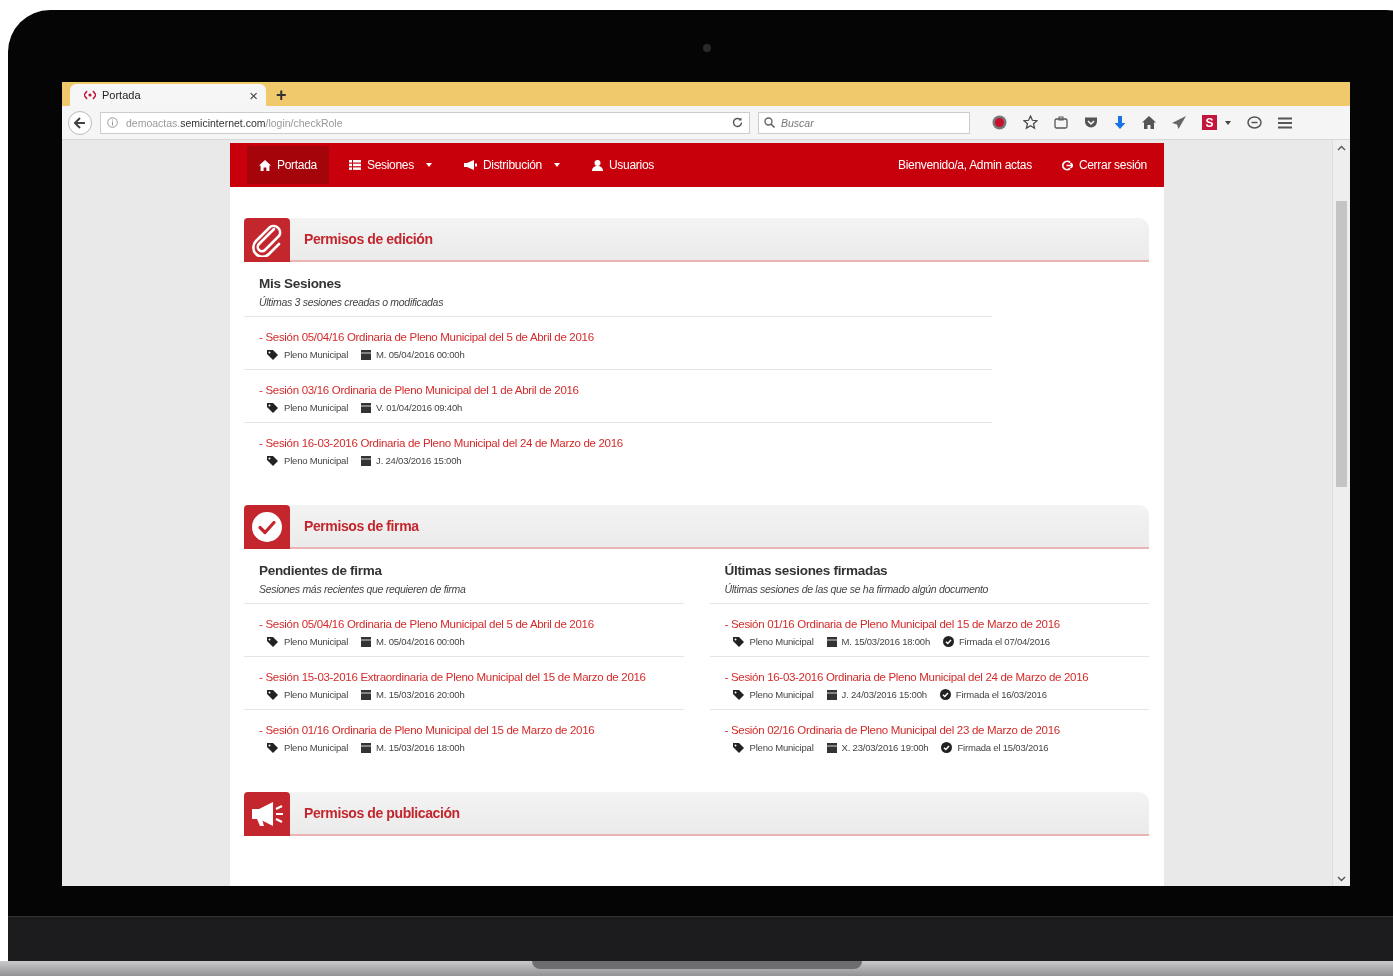 The height and width of the screenshot is (976, 1393). Describe the element at coordinates (1341, 513) in the screenshot. I see `scrollbar` at that location.